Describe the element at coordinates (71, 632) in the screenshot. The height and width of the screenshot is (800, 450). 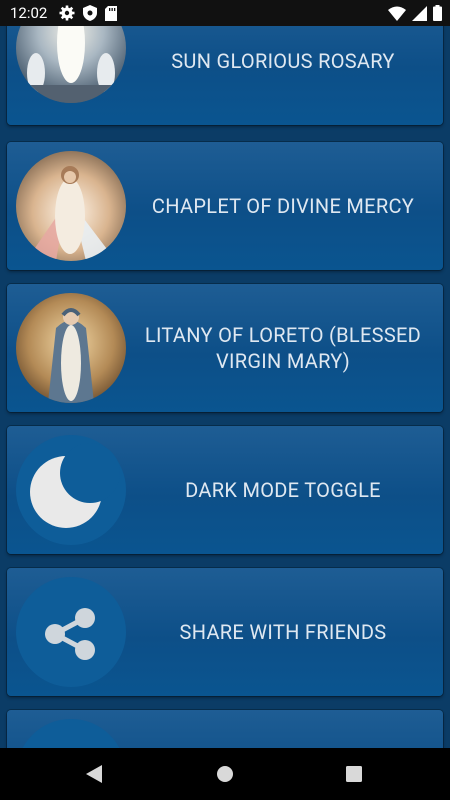
I see `share-icon` at that location.